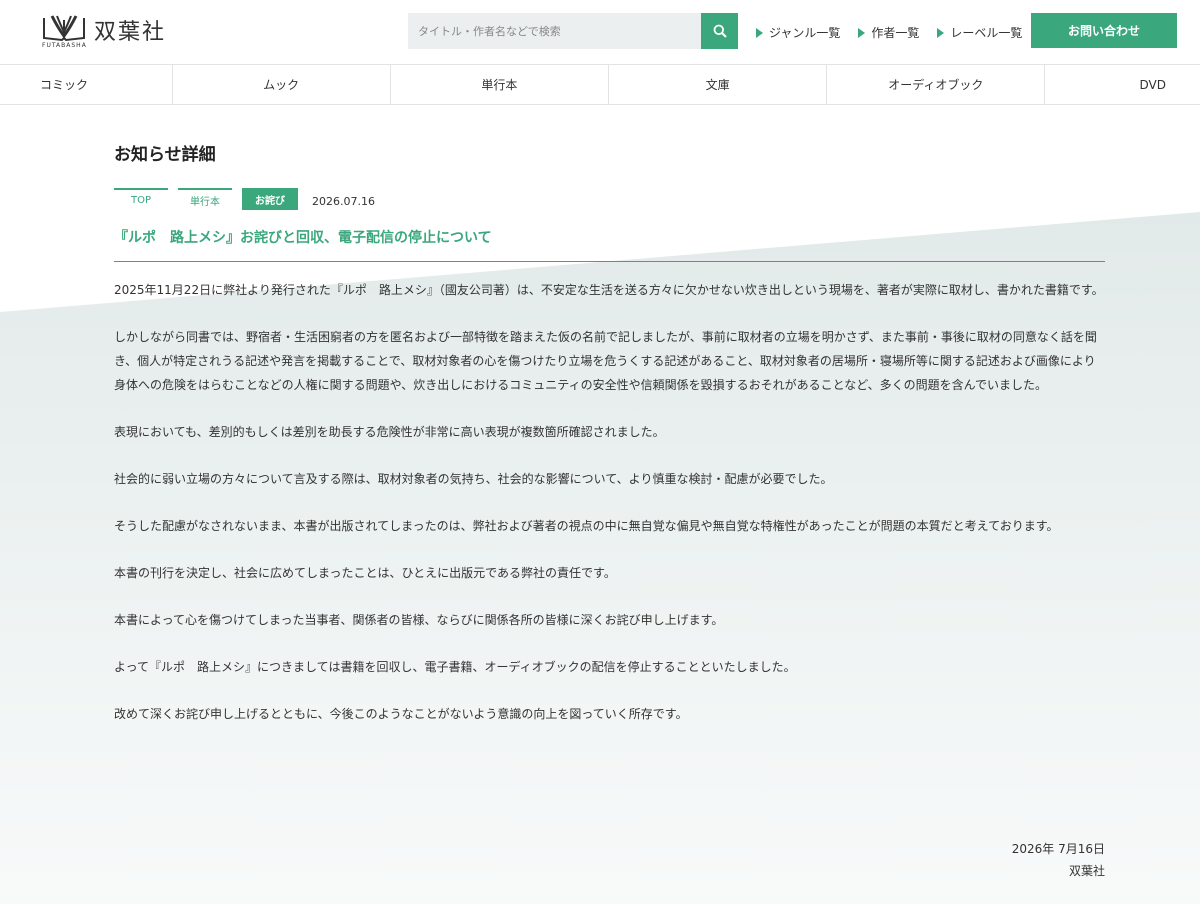  I want to click on tag-tankobon: 単行本, so click(205, 199).